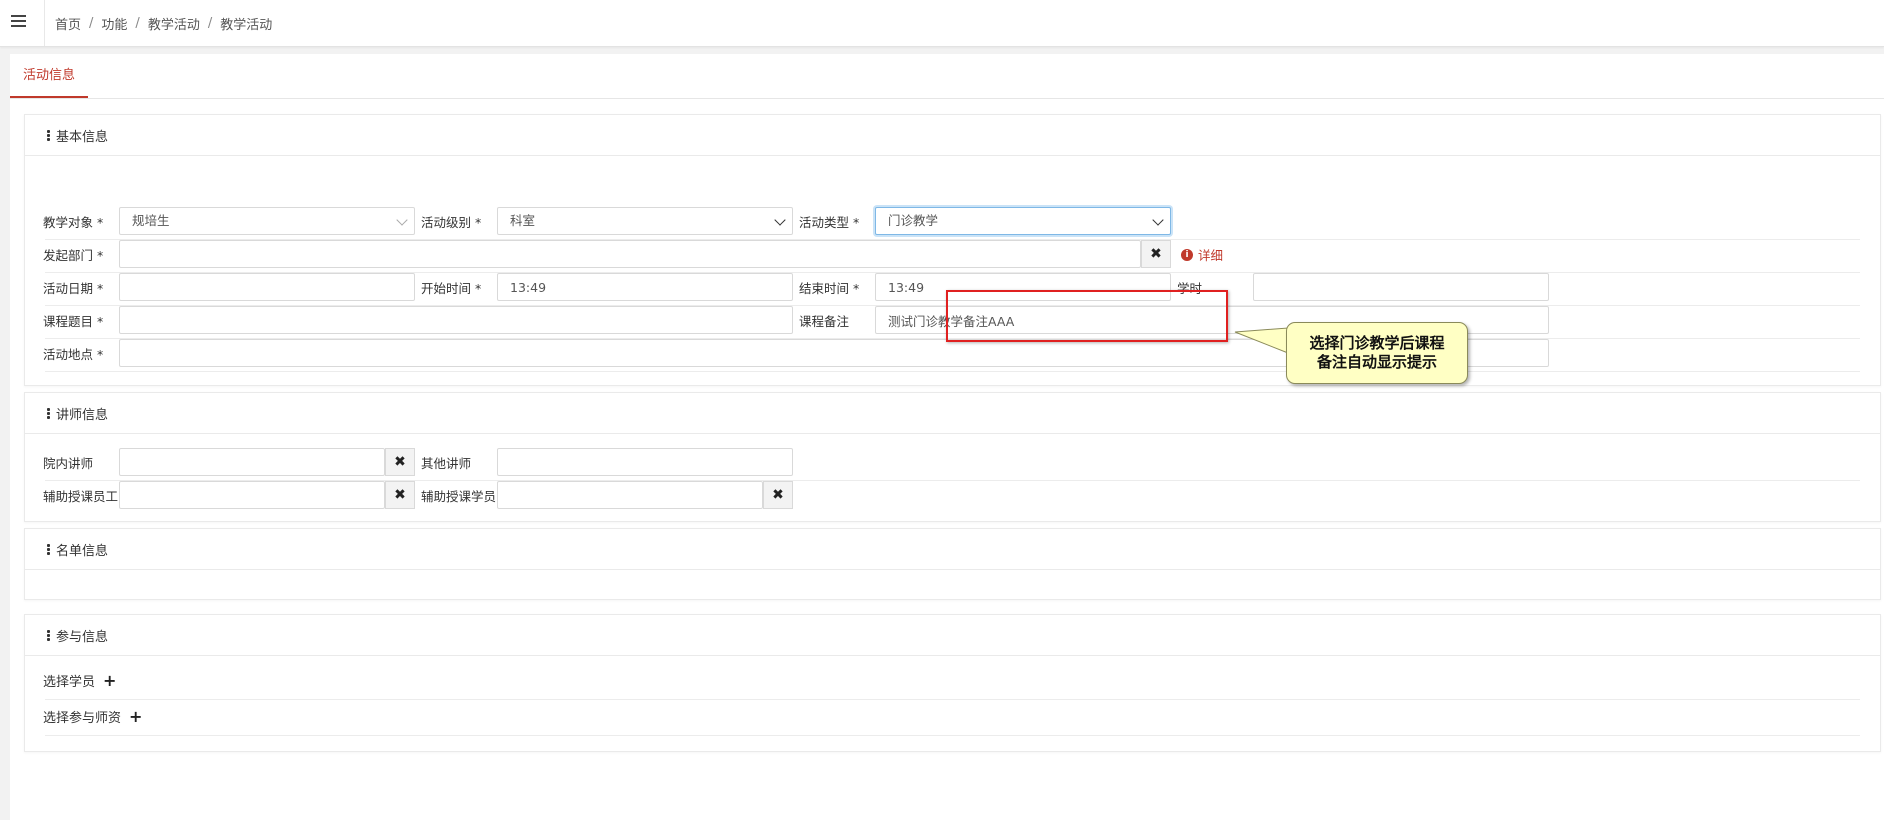 Image resolution: width=1884 pixels, height=820 pixels. I want to click on section-header: 讲师信息, so click(952, 413).